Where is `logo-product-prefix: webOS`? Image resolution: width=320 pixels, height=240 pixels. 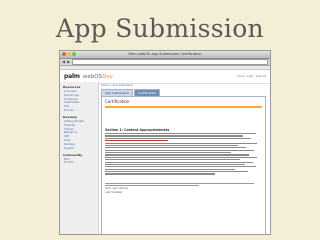
logo-product-prefix: webOS is located at coordinates (92, 76).